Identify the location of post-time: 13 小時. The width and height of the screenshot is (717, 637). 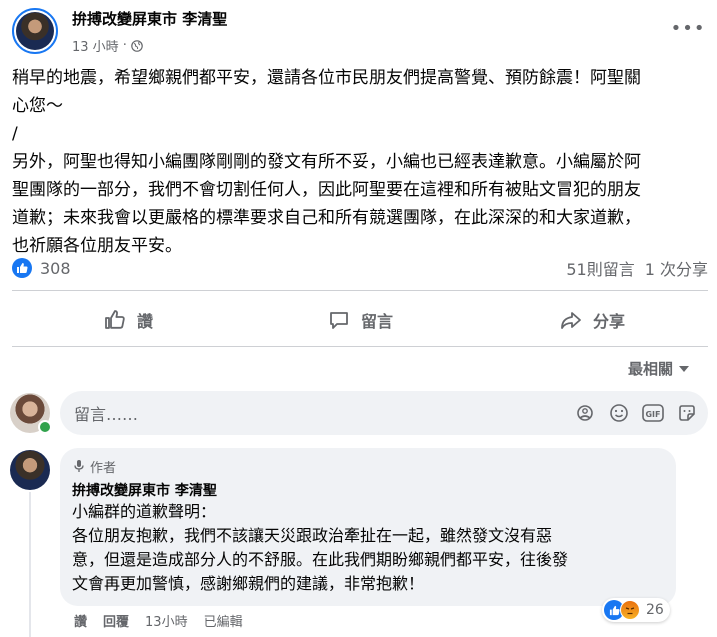
(95, 45).